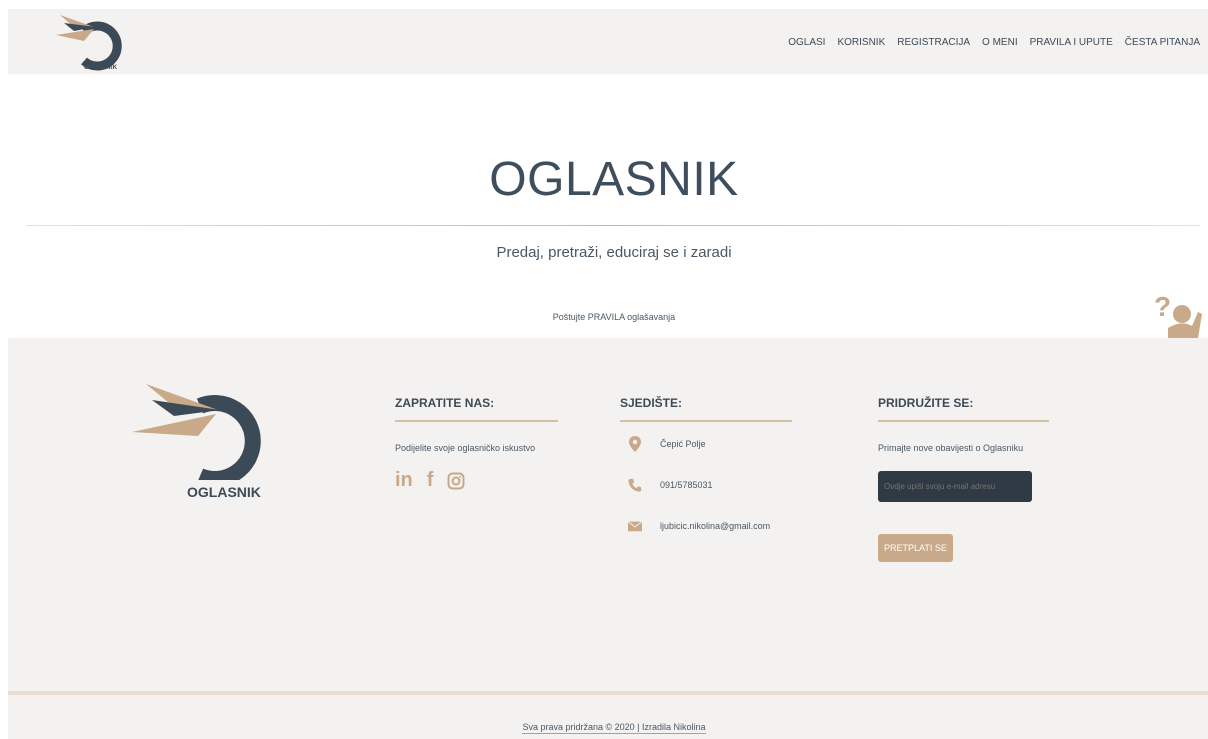 This screenshot has height=739, width=1208. What do you see at coordinates (706, 421) in the screenshot?
I see `hq-rule` at bounding box center [706, 421].